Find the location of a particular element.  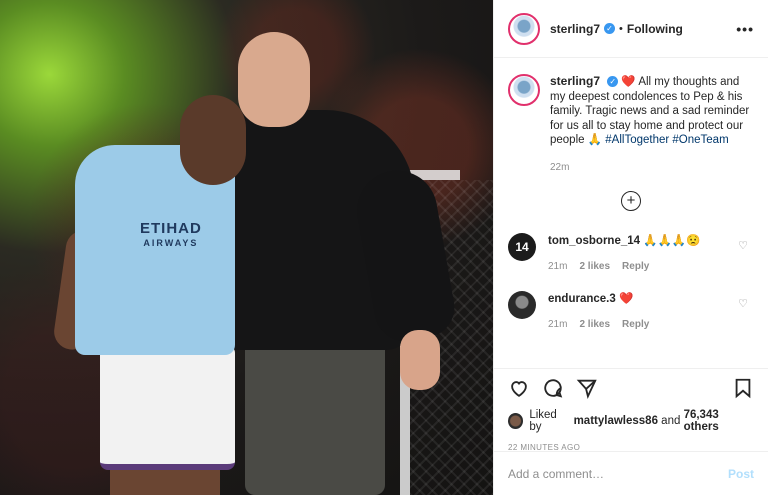

load-more-comments-icon: + is located at coordinates (631, 200).